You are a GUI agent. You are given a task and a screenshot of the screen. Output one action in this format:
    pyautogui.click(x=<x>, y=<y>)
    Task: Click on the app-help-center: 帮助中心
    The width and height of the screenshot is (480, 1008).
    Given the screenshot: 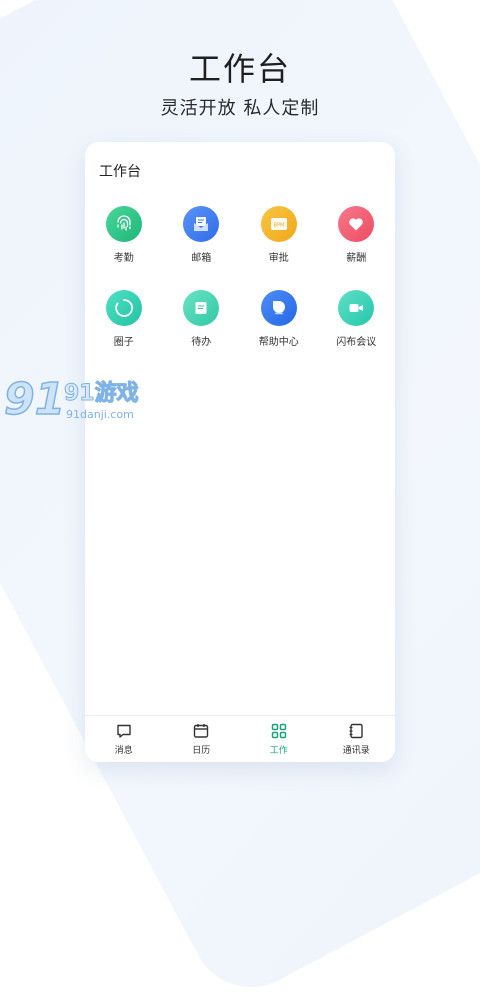 What is the action you would take?
    pyautogui.click(x=279, y=319)
    